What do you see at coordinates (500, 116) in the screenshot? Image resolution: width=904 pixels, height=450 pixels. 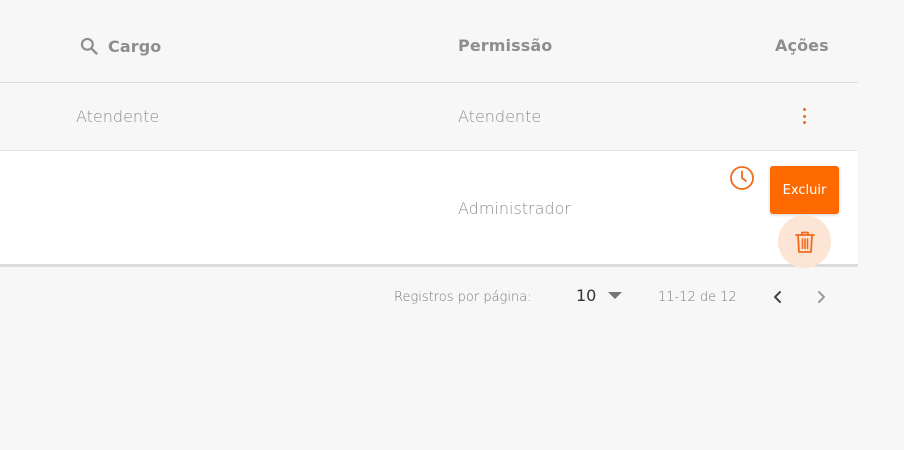 I see `cell-permissao: Atendente` at bounding box center [500, 116].